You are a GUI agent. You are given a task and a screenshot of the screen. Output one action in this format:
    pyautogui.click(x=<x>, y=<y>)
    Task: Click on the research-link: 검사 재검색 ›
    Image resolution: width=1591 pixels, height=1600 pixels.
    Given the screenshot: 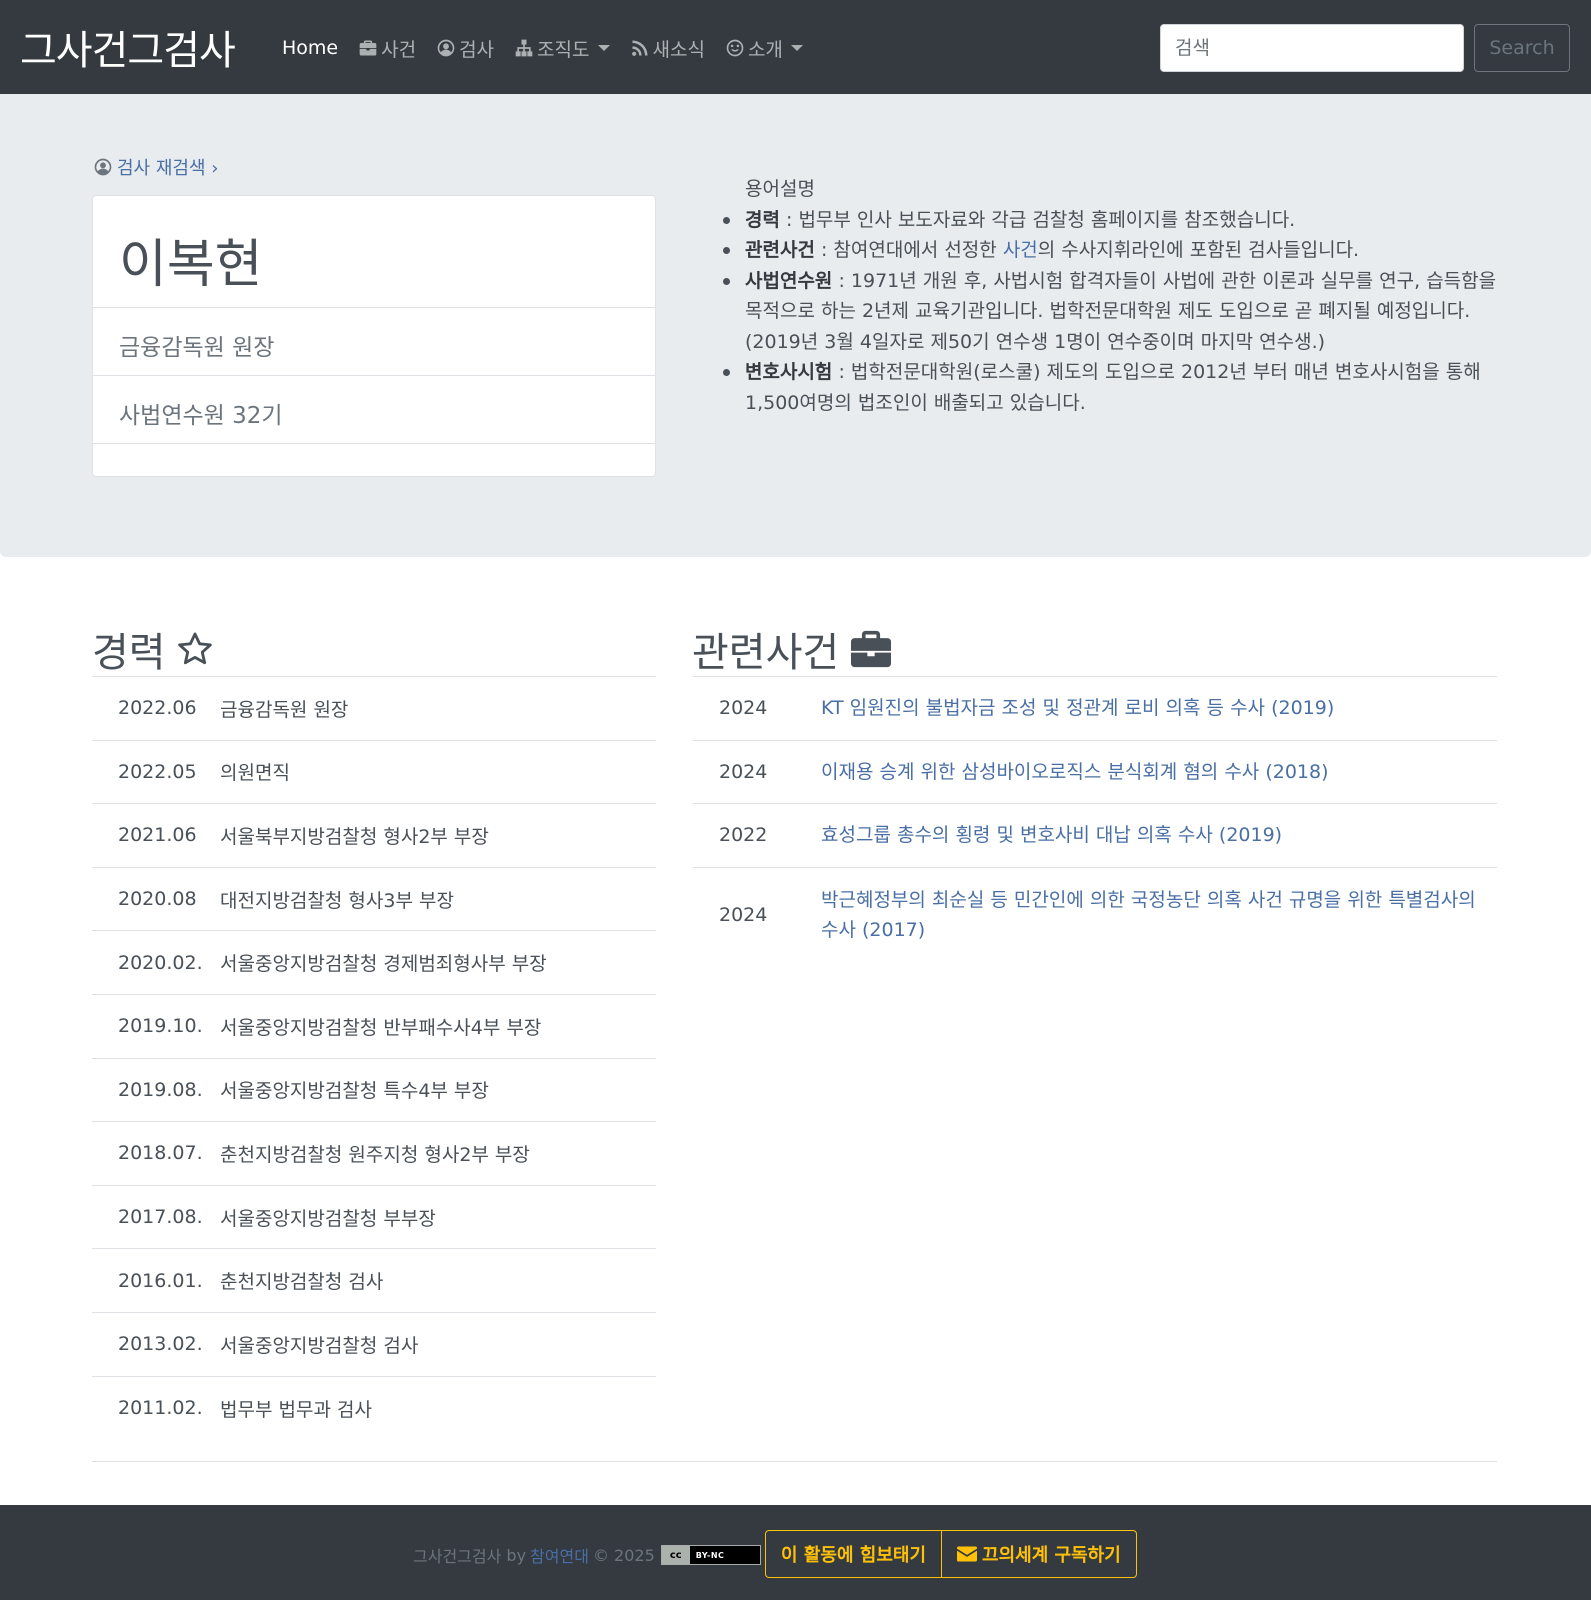 What is the action you would take?
    pyautogui.click(x=155, y=167)
    